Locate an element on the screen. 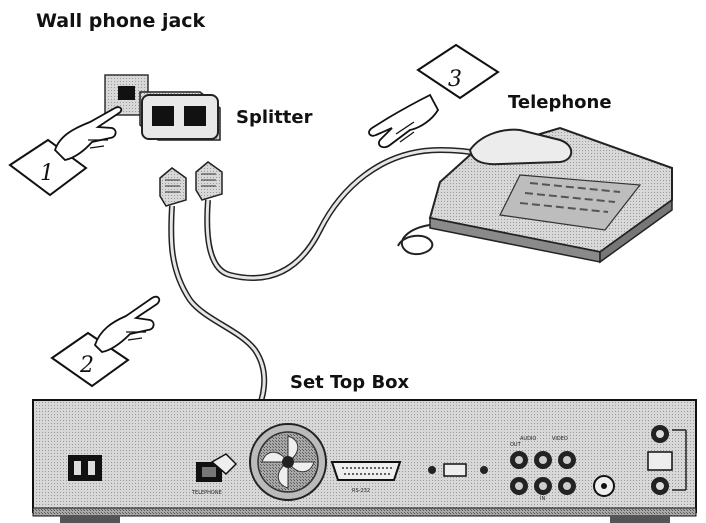  telephone-label: Telephone is located at coordinates (560, 102).